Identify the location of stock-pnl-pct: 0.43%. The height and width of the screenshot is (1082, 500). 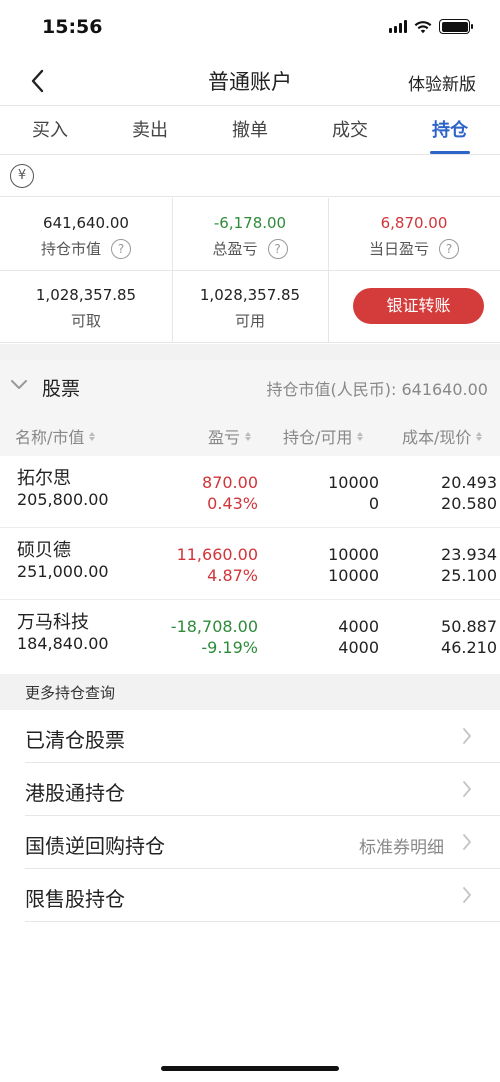
(232, 503).